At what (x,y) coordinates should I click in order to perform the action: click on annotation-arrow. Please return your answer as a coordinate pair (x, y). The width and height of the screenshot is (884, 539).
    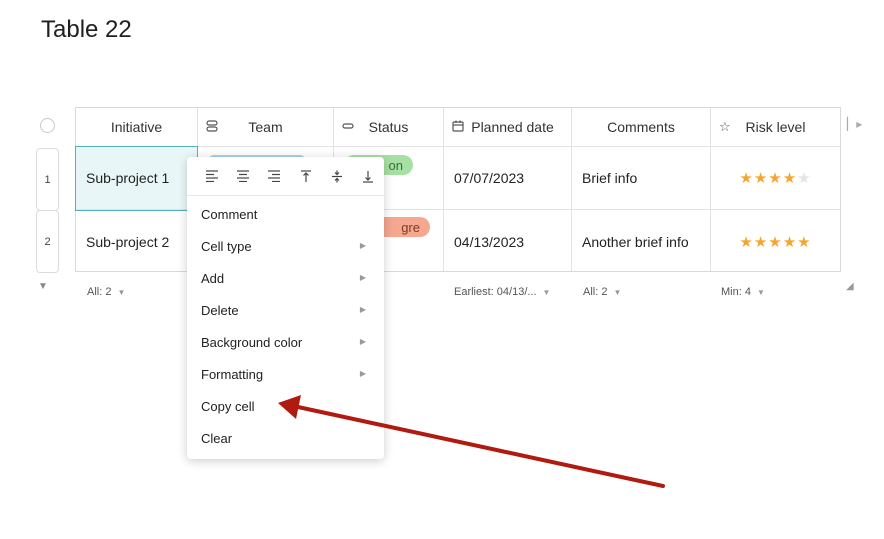
    Looking at the image, I should click on (471, 441).